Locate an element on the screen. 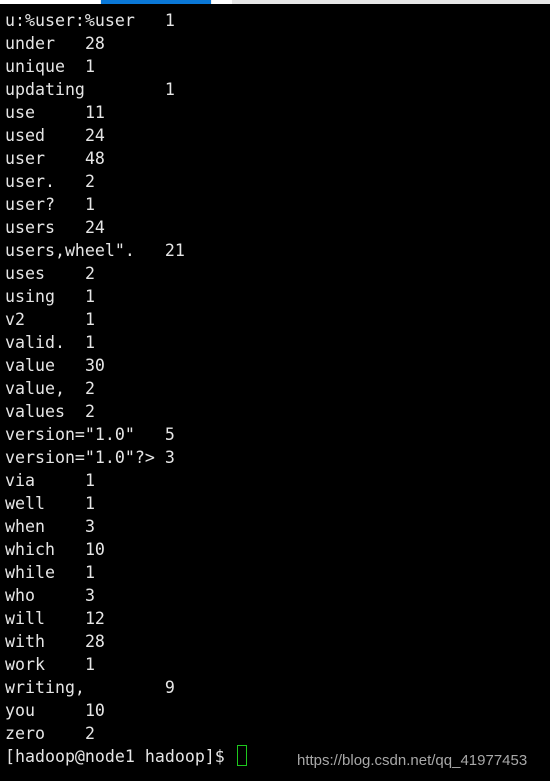 The height and width of the screenshot is (781, 550). output-line: uses 2 is located at coordinates (126, 273).